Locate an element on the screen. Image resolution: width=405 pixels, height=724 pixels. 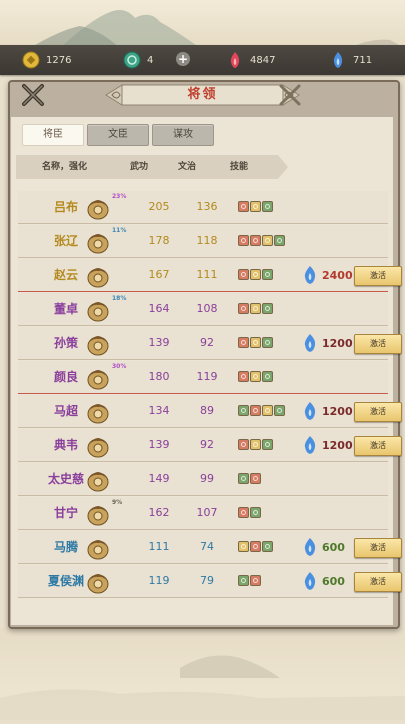
activation-cost: 2400 is located at coordinates (326, 275).